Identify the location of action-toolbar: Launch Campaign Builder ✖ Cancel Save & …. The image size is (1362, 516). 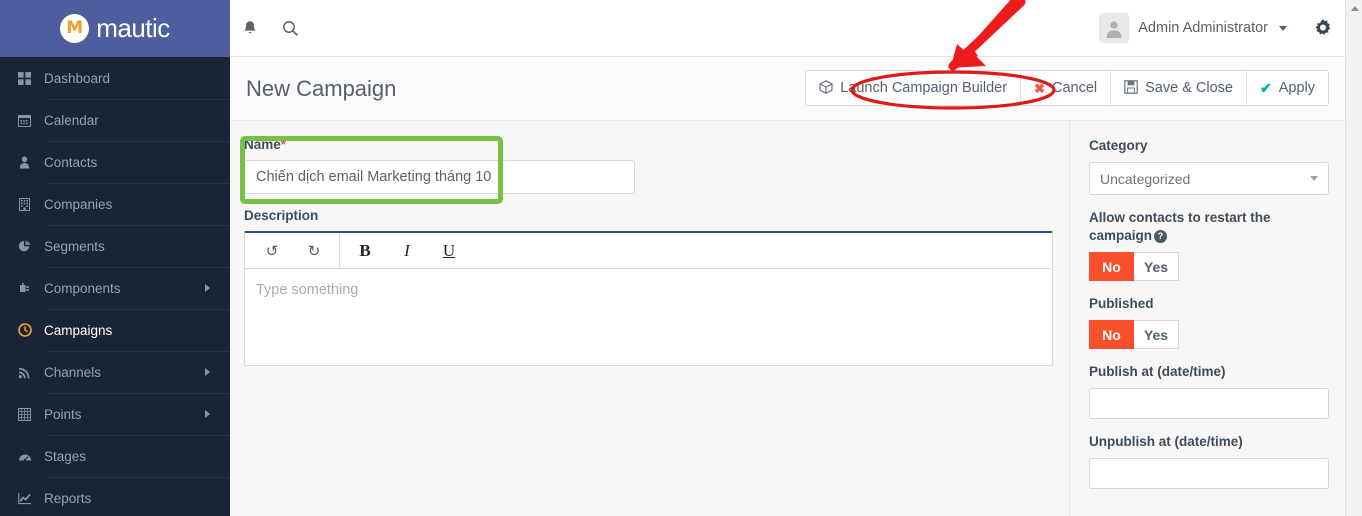
(1067, 88).